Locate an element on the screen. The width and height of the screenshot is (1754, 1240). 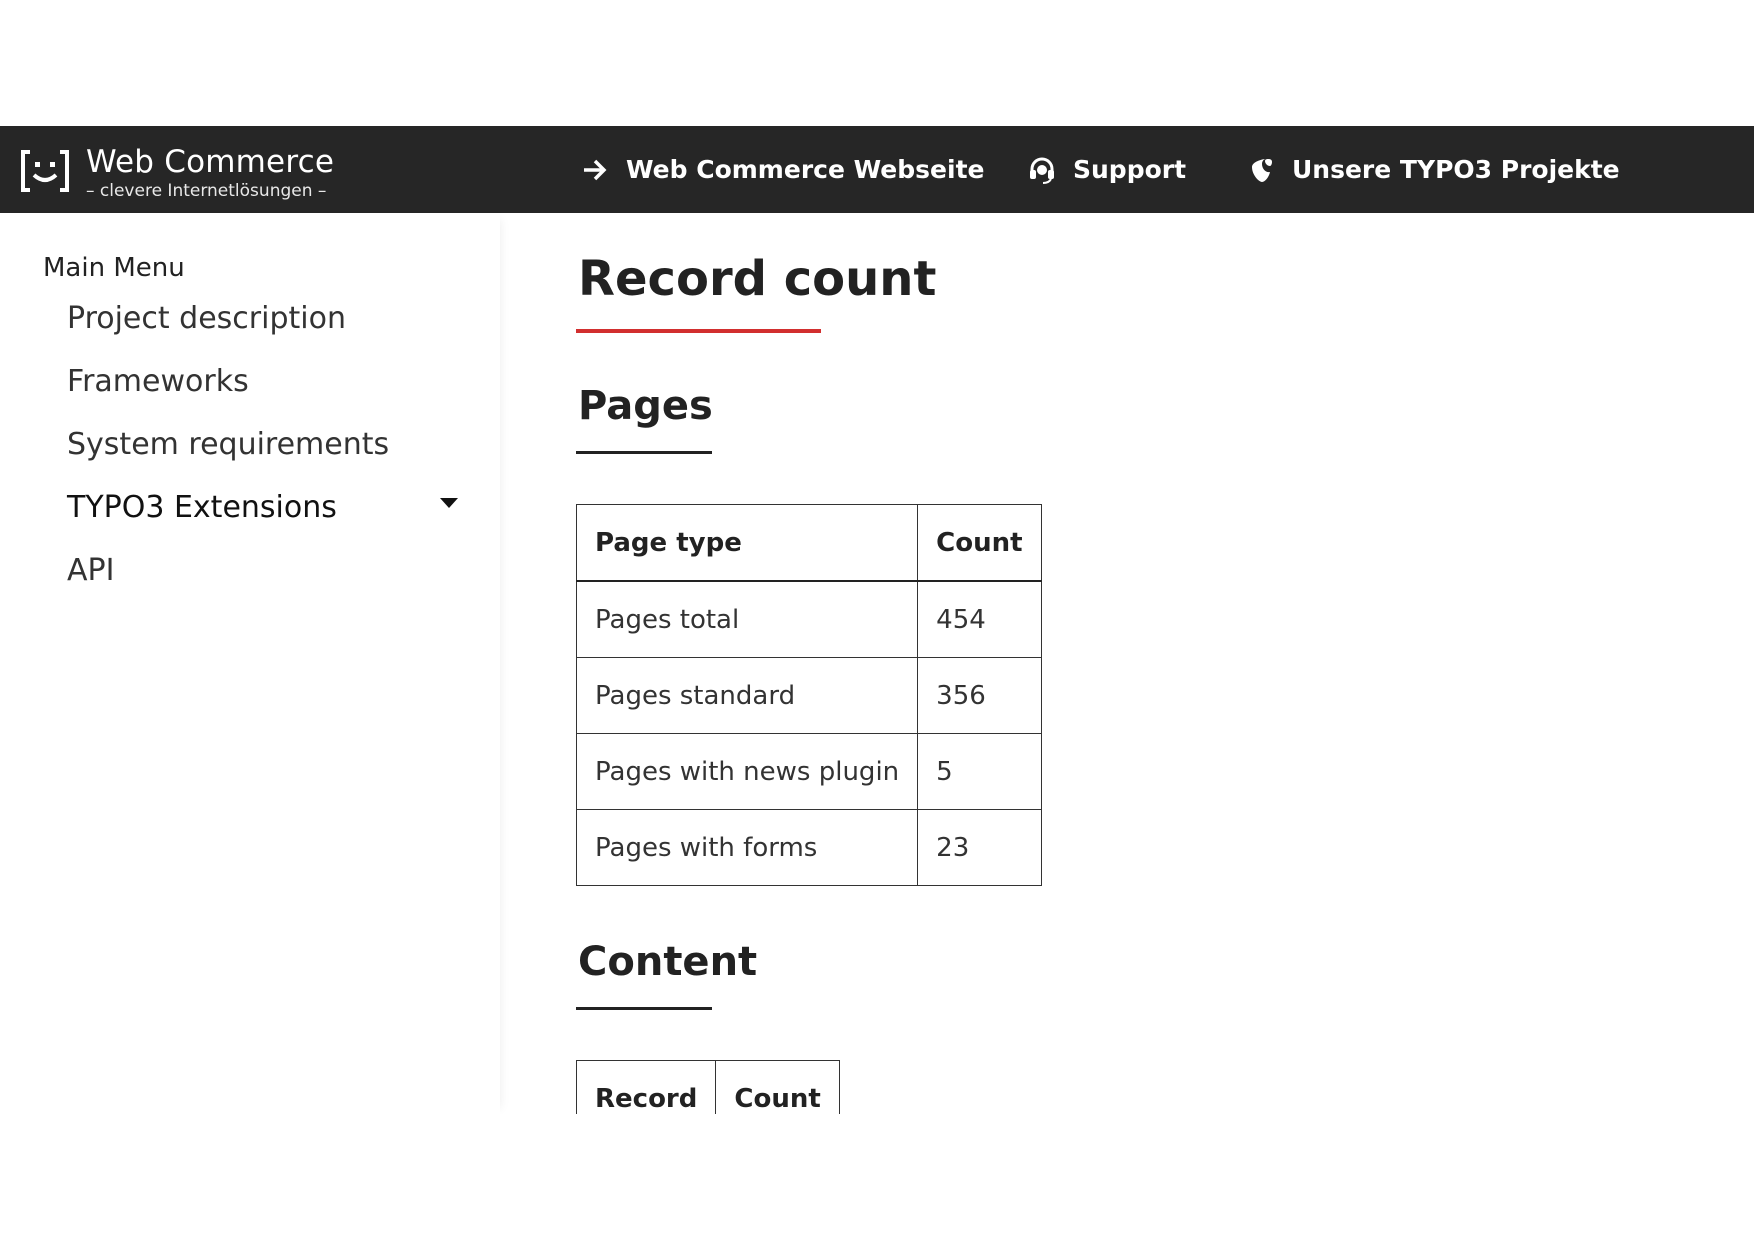
content-heading-underline is located at coordinates (644, 1008).